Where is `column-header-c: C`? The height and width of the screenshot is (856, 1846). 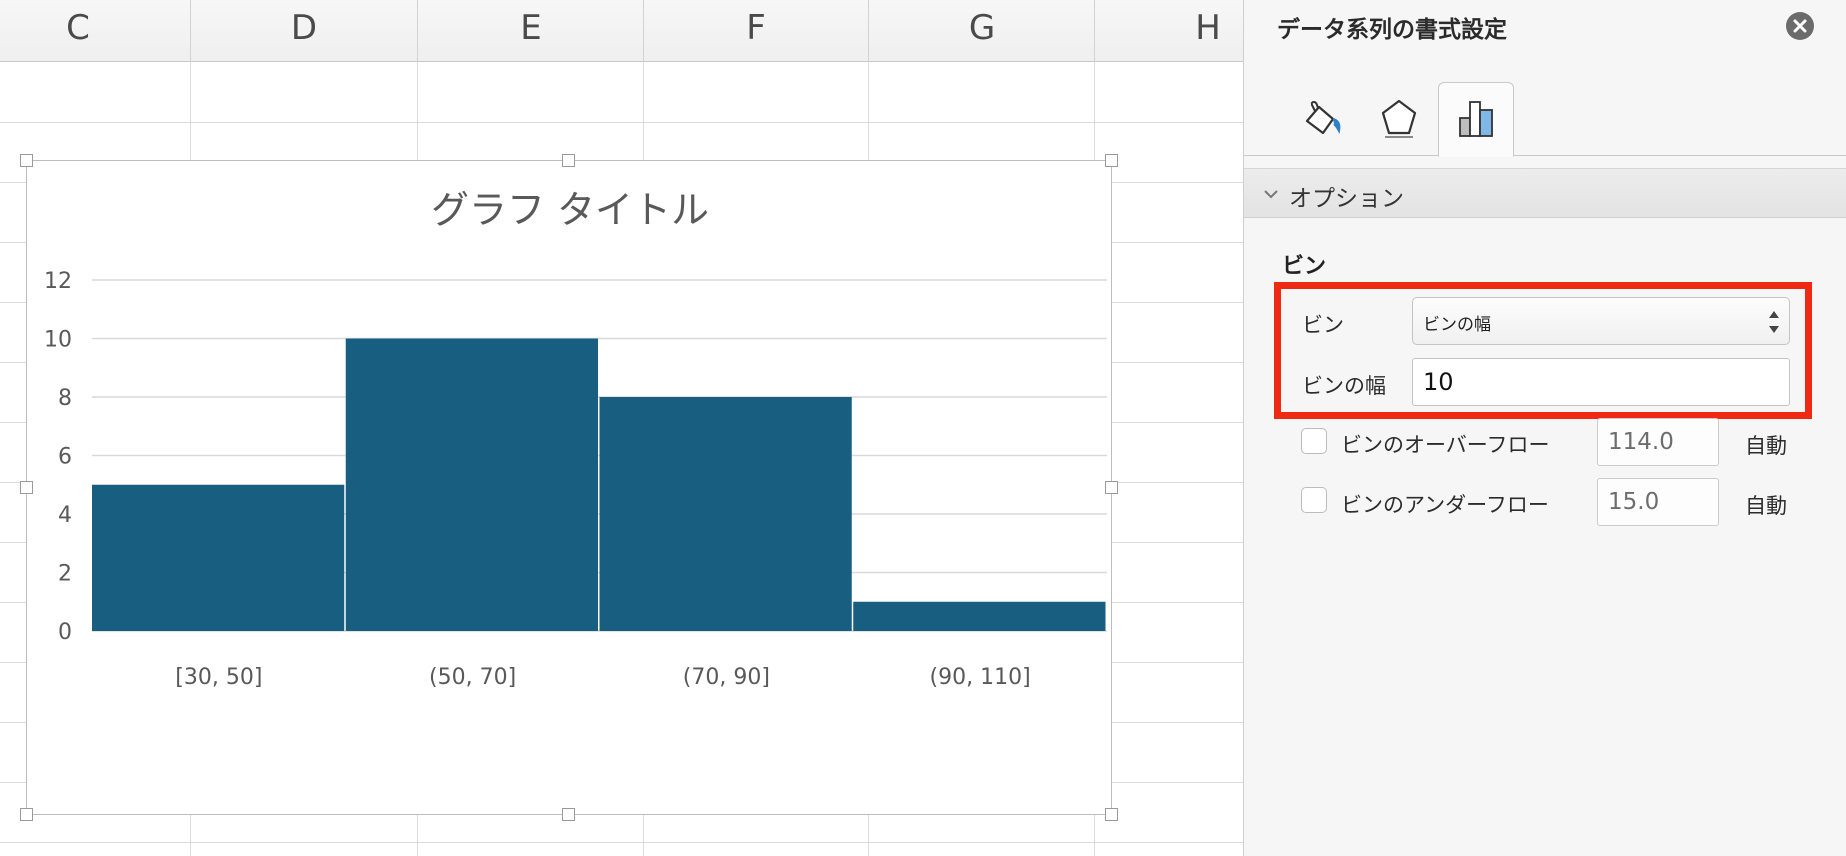
column-header-c: C is located at coordinates (78, 28).